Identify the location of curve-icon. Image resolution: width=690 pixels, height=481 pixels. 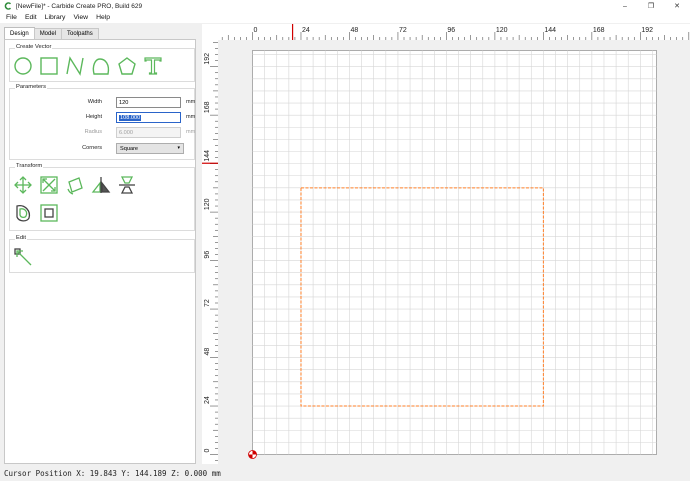
(101, 66).